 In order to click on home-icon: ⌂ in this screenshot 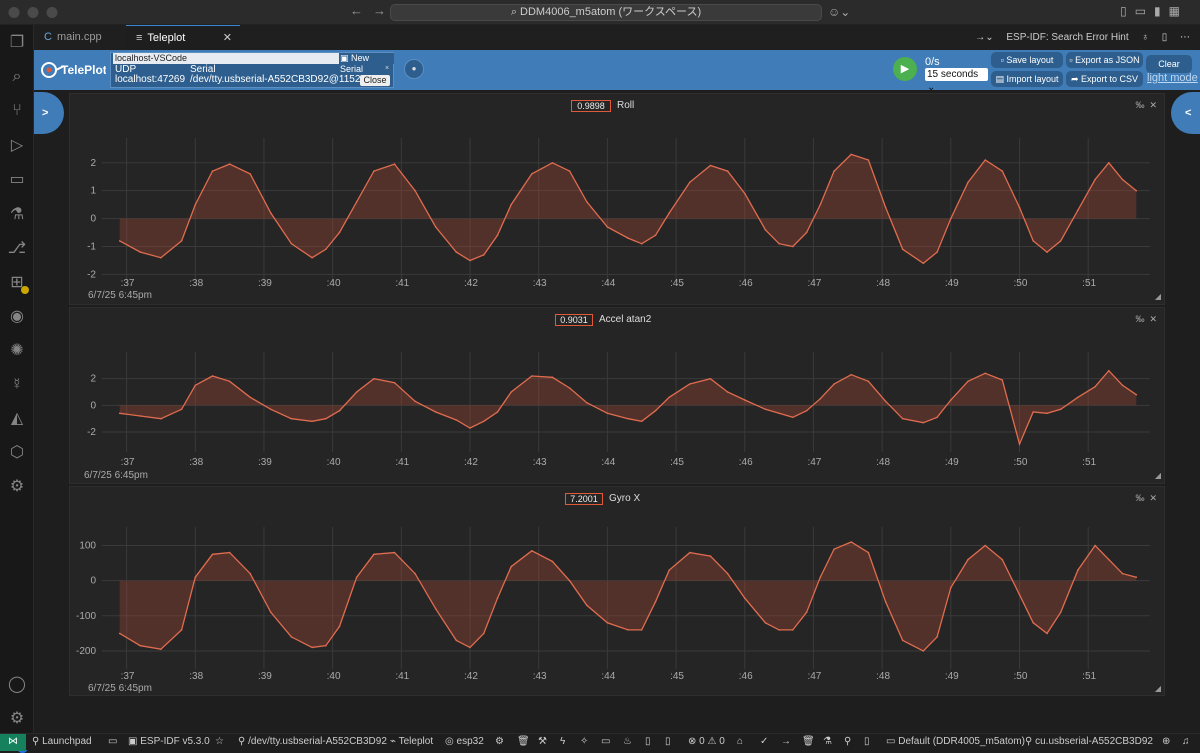, I will do `click(740, 742)`.